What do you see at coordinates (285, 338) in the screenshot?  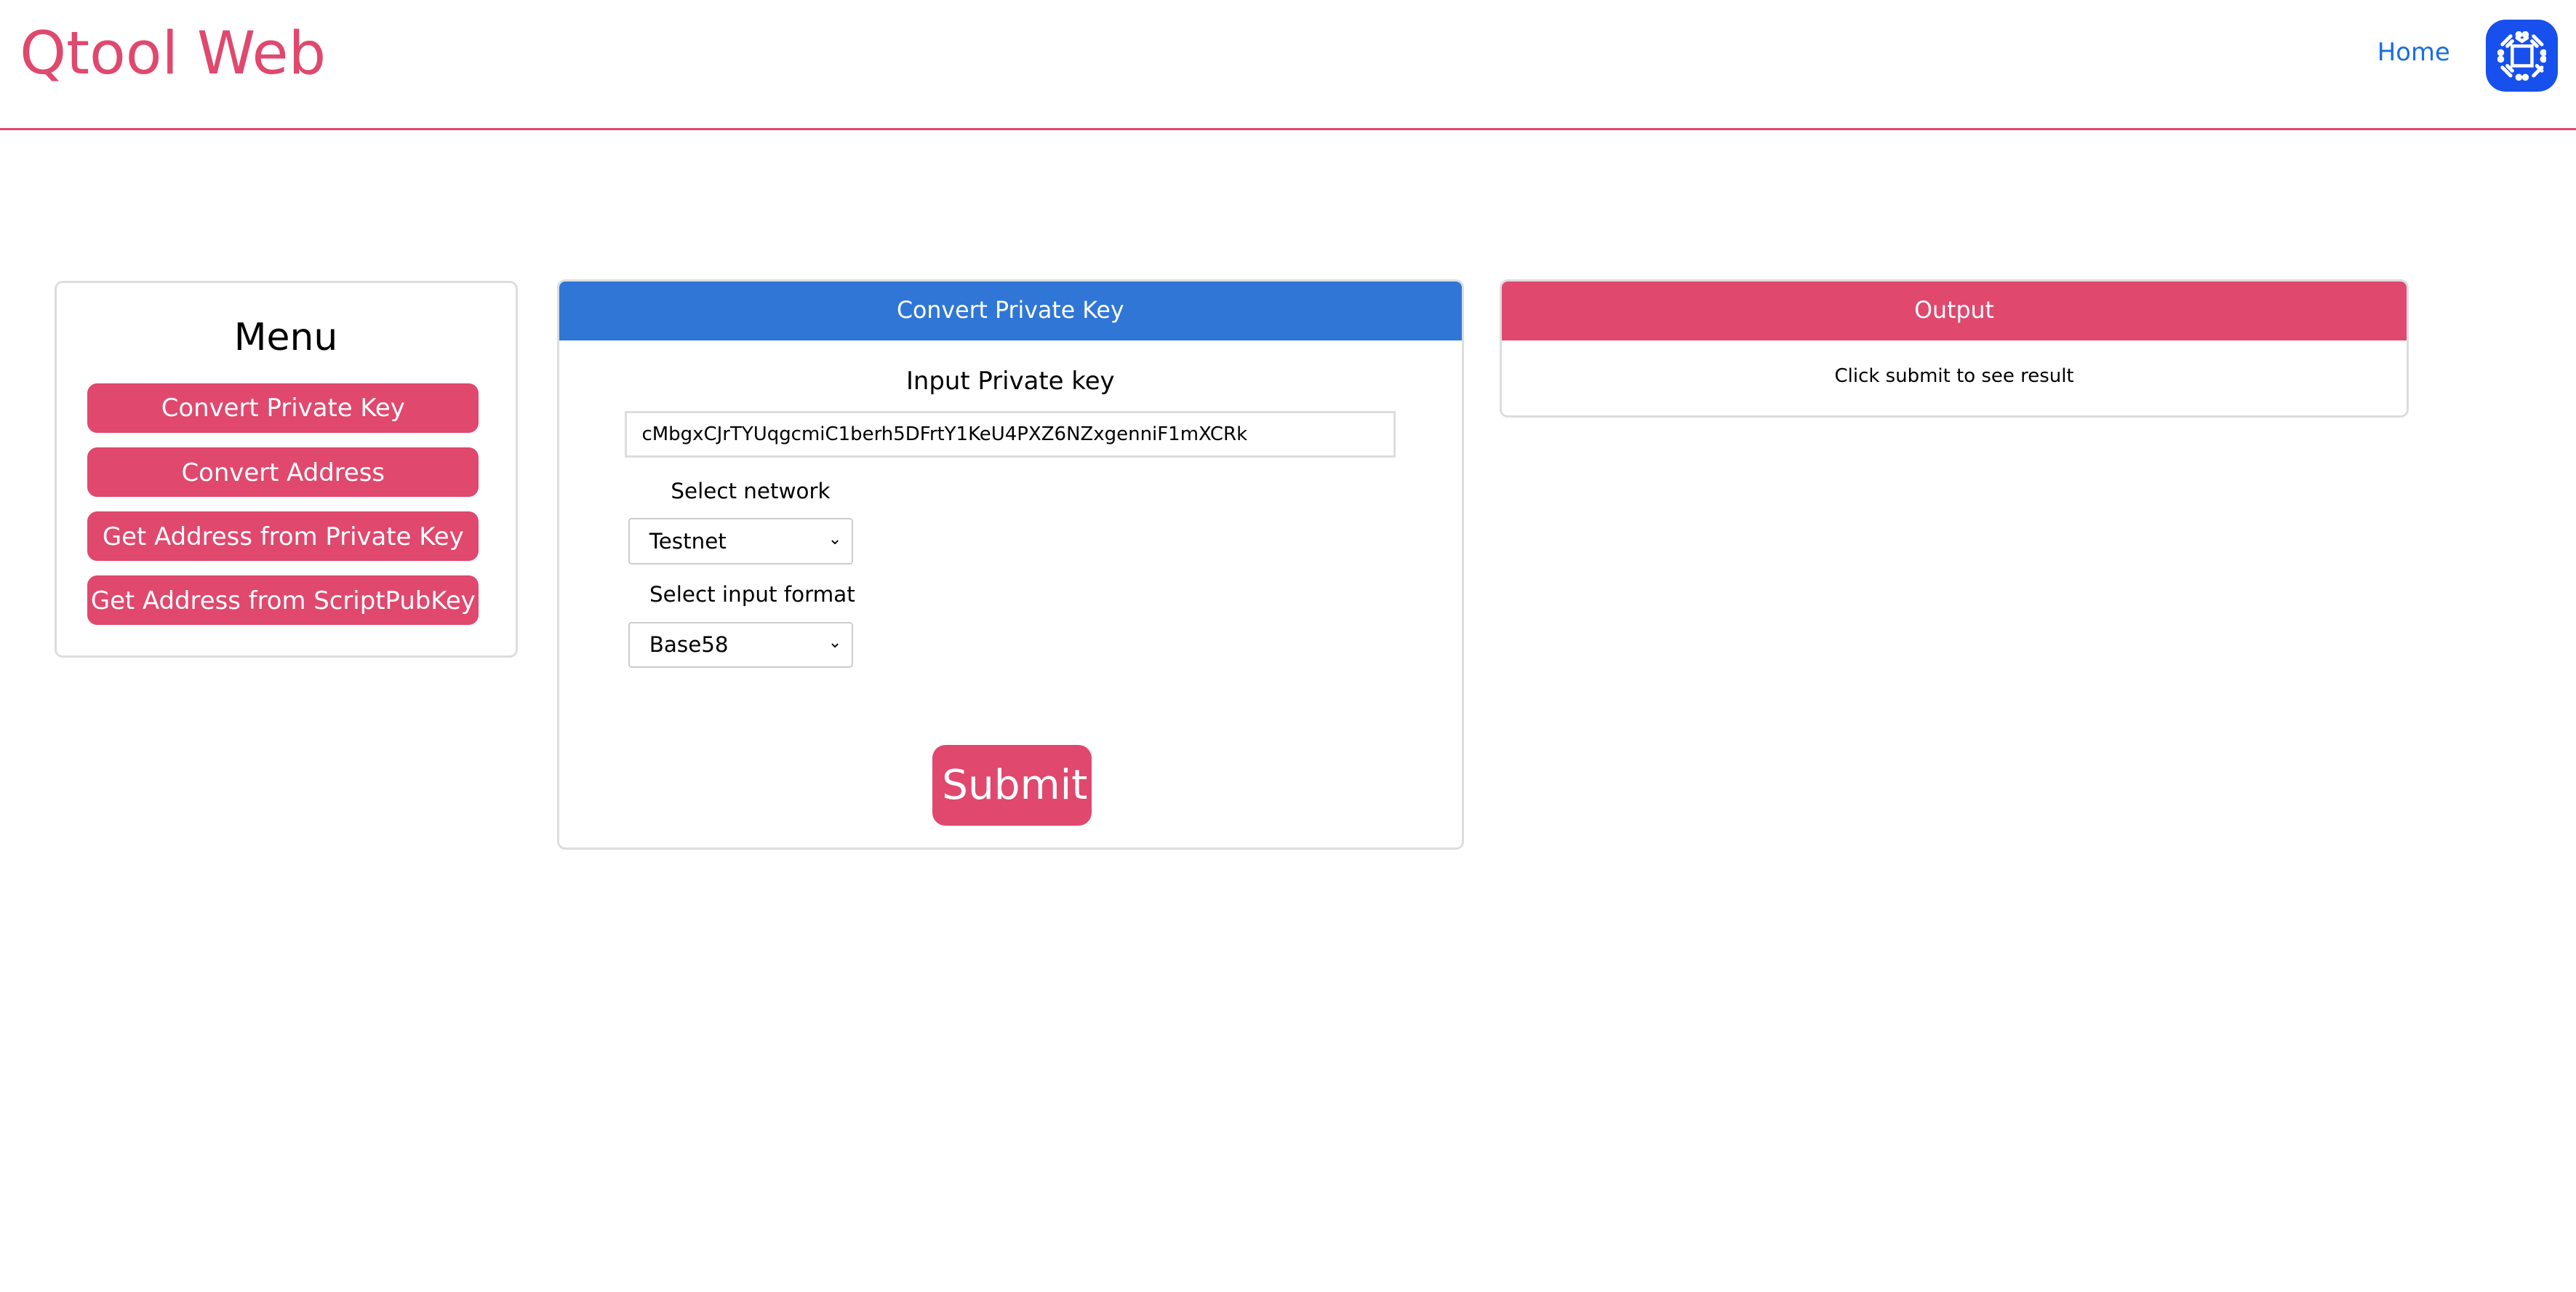 I see `menu-title: Menu` at bounding box center [285, 338].